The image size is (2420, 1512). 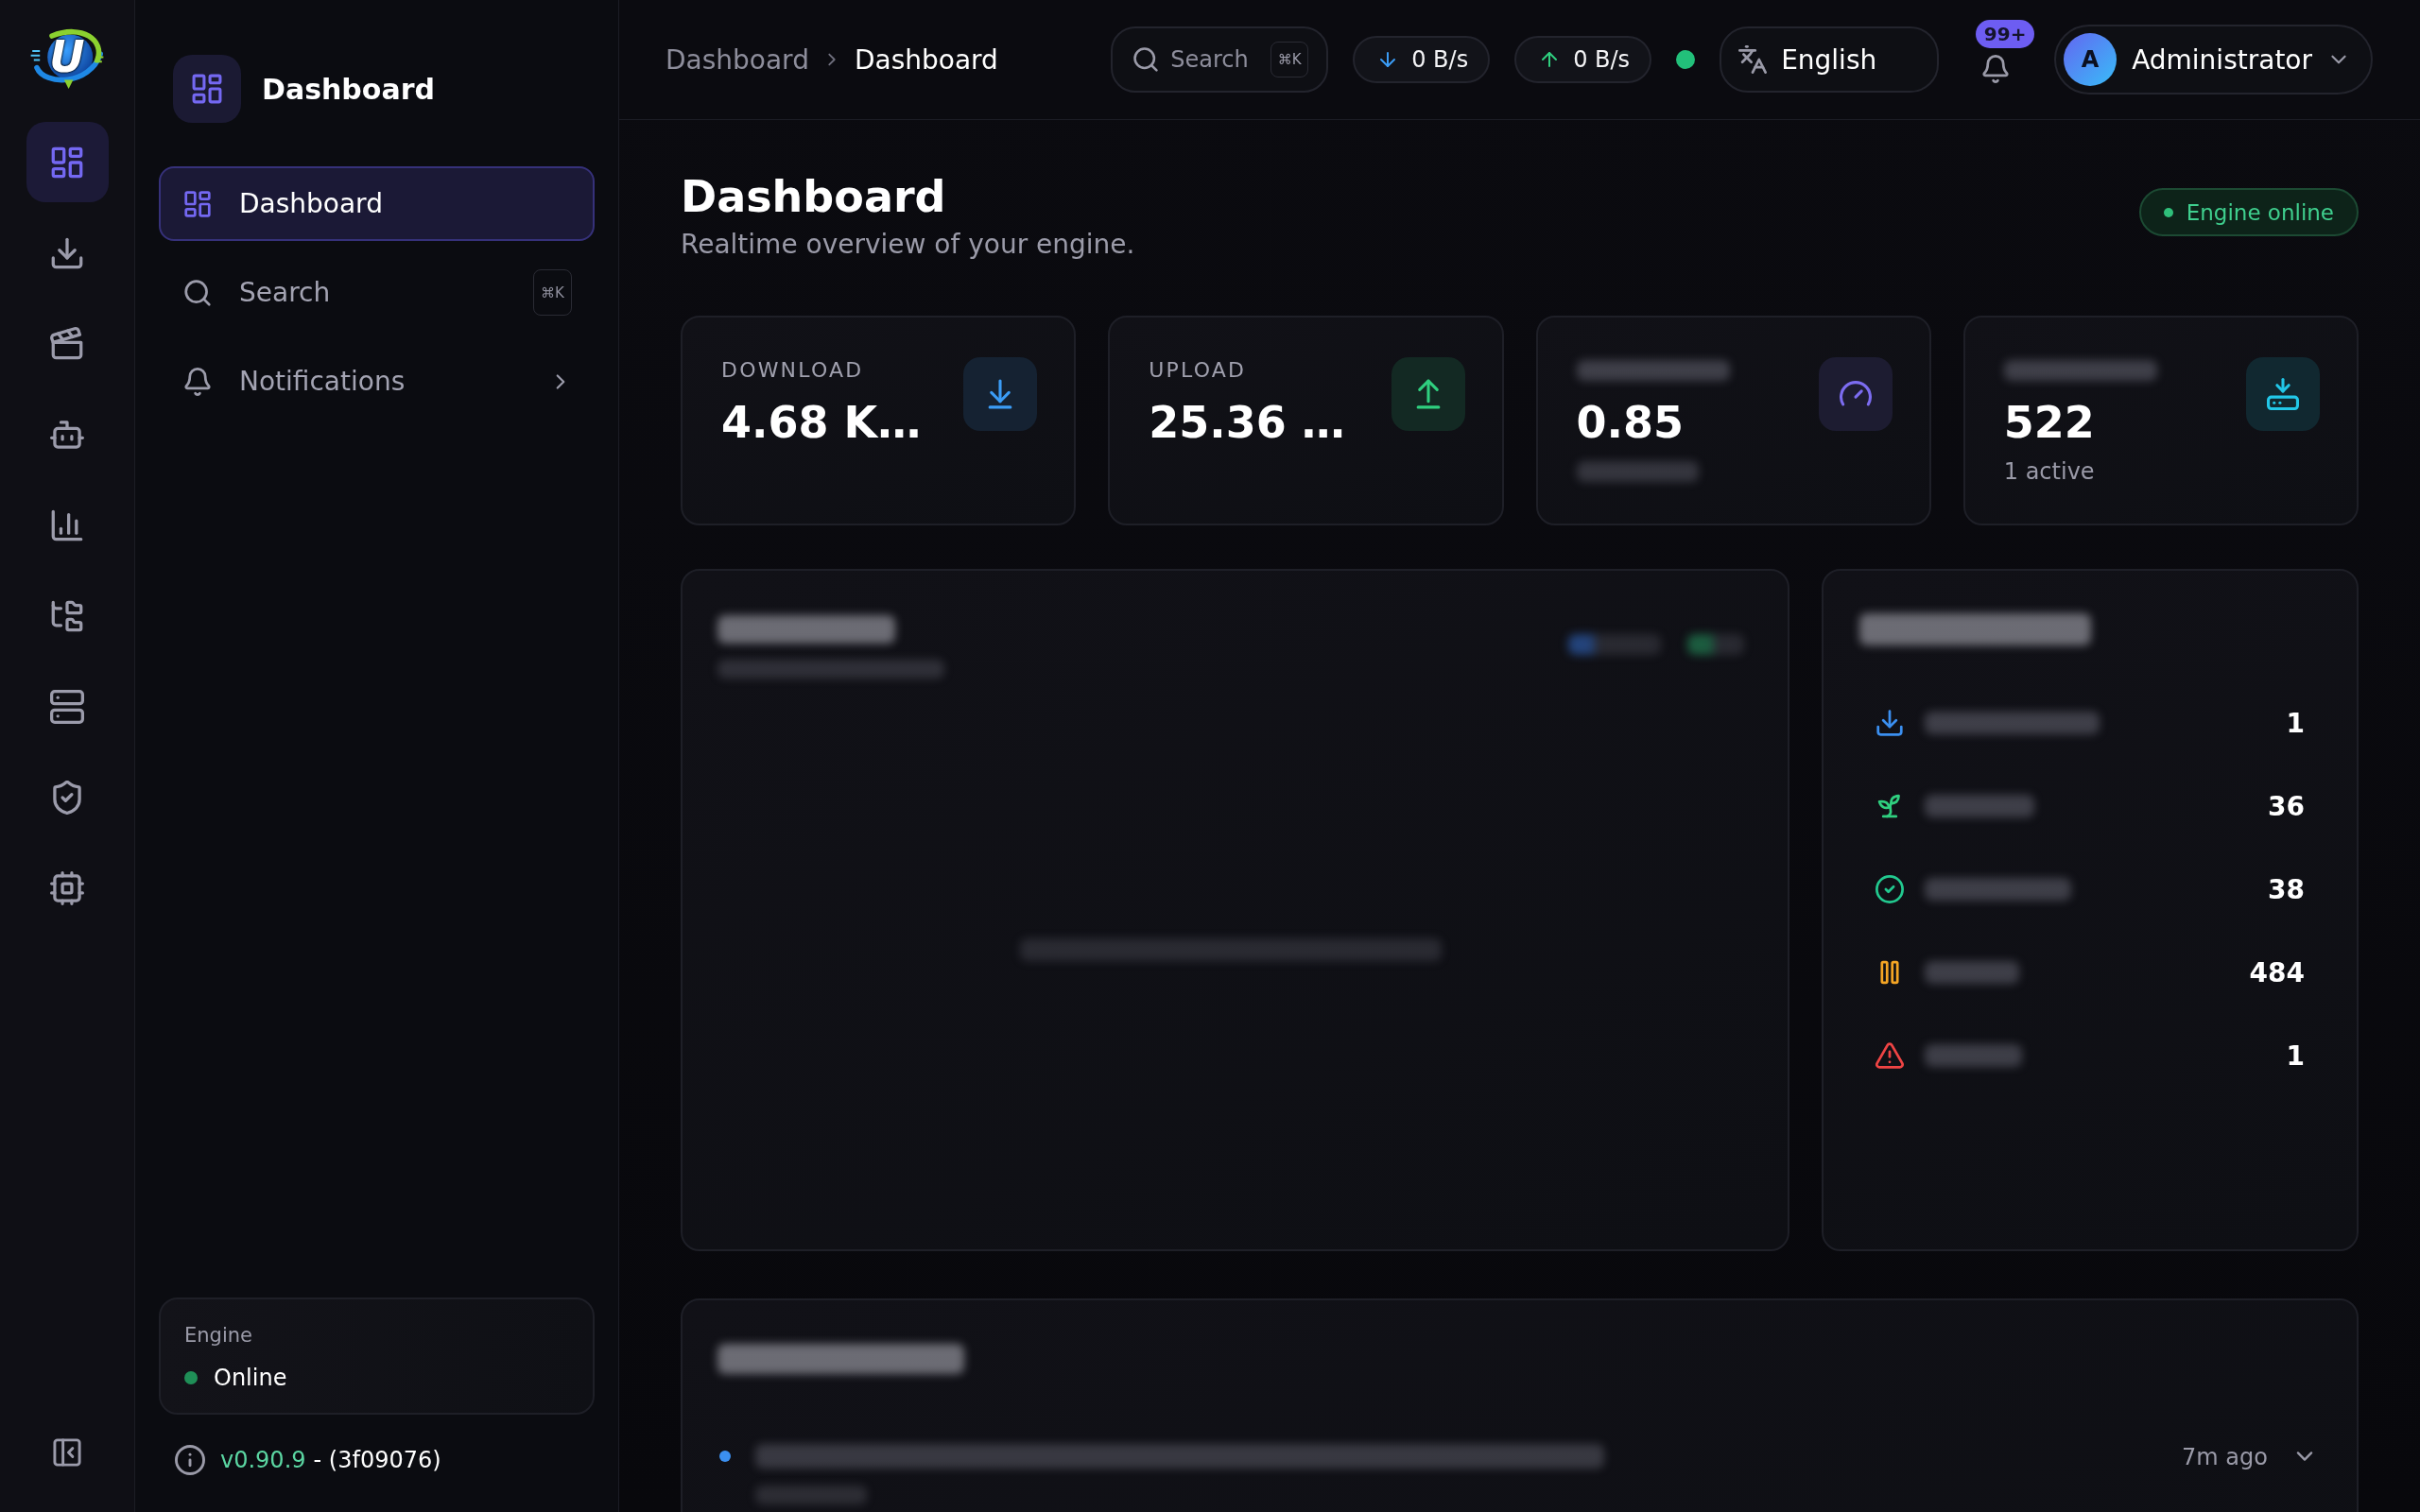 I want to click on server-icon, so click(x=67, y=706).